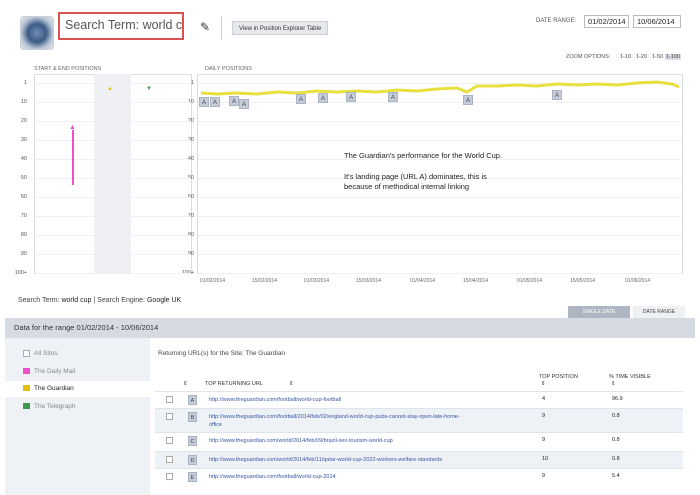 Image resolution: width=700 pixels, height=495 pixels. What do you see at coordinates (110, 89) in the screenshot?
I see `start-position-marker: ▲` at bounding box center [110, 89].